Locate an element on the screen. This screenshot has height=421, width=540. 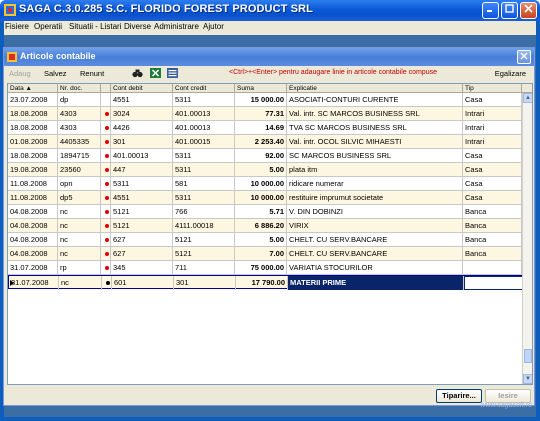
cell-debit: 601 is located at coordinates (143, 283).